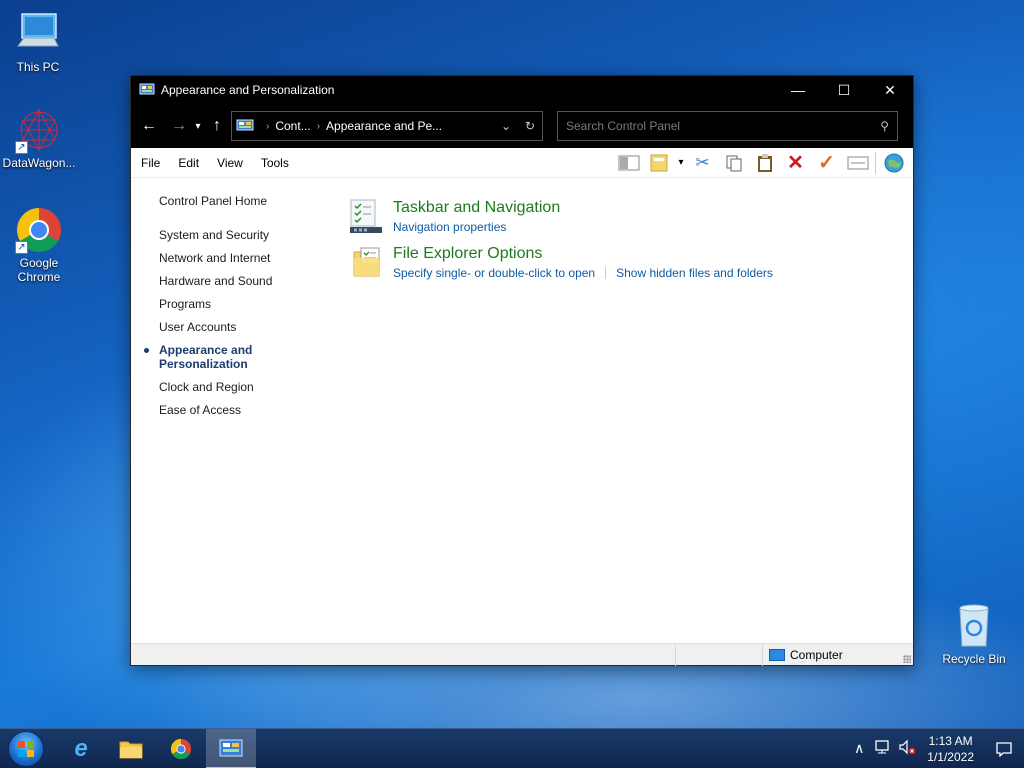  What do you see at coordinates (795, 163) in the screenshot?
I see `delete-icon: ✕` at bounding box center [795, 163].